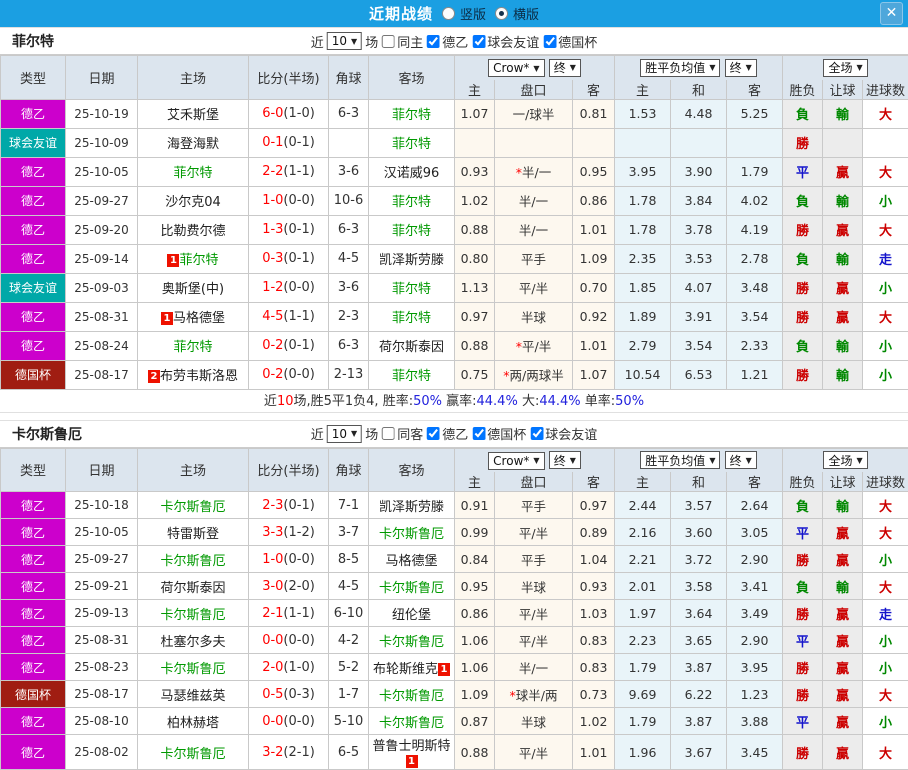 Image resolution: width=908 pixels, height=770 pixels. Describe the element at coordinates (455, 433) in the screenshot. I see `competition-checkbox-label: 德乙` at that location.